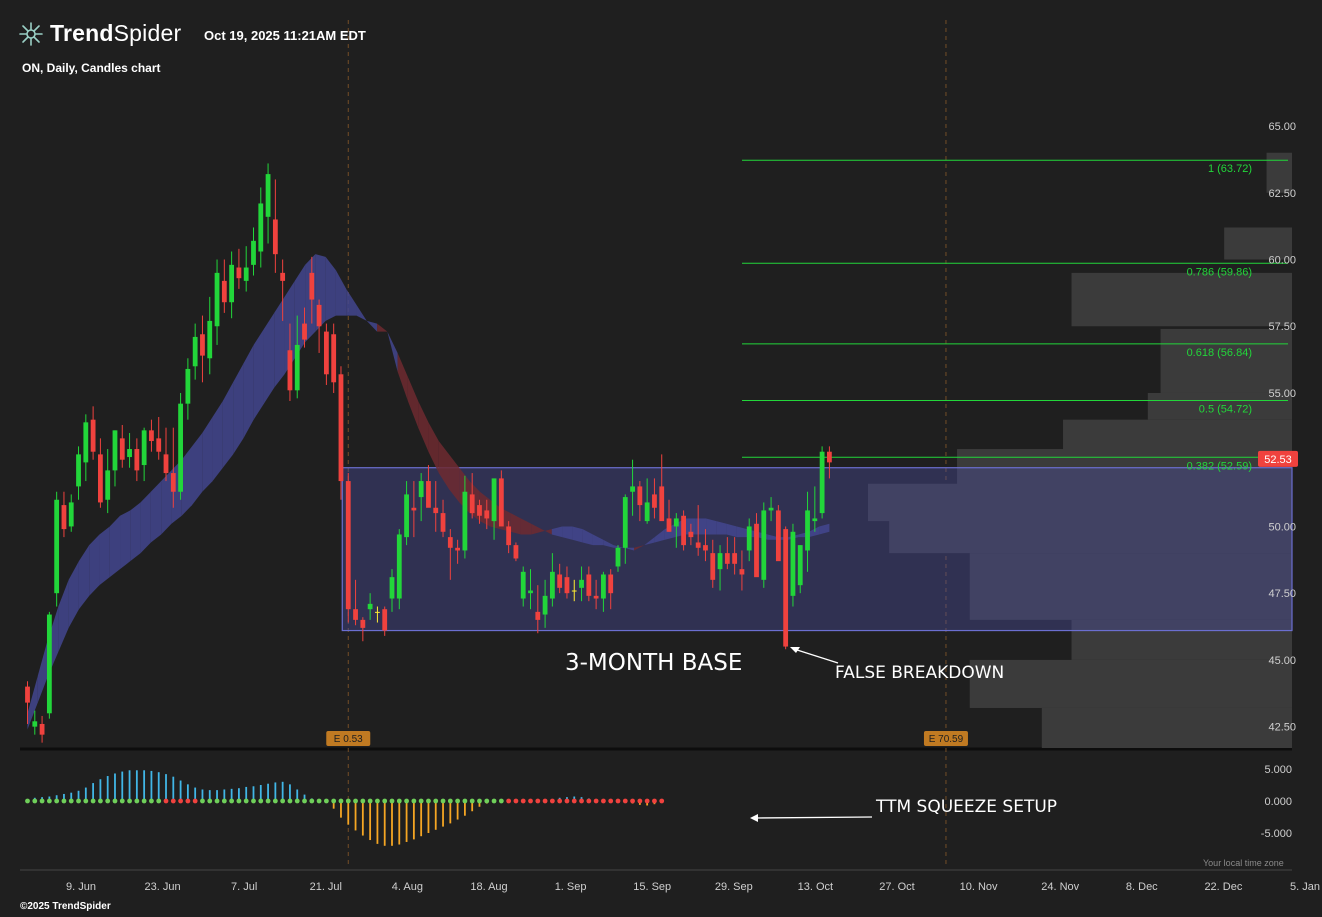  Describe the element at coordinates (1243, 863) in the screenshot. I see `timezone-note: Your local time zone` at that location.